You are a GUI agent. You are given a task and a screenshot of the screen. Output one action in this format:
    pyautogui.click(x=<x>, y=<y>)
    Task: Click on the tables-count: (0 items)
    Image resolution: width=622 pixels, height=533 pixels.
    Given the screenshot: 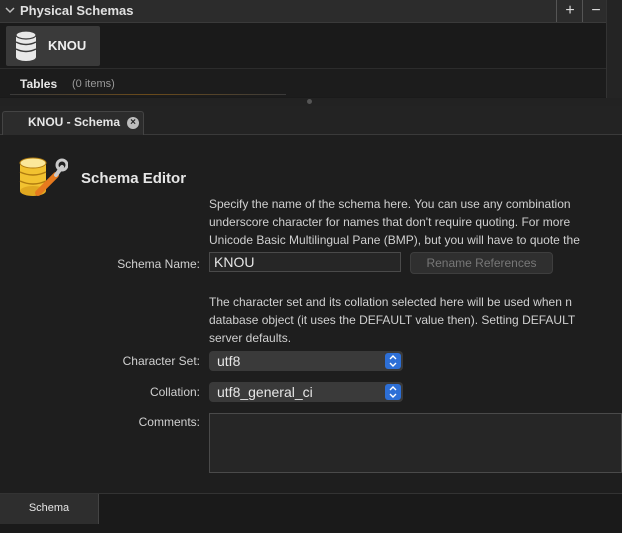 What is the action you would take?
    pyautogui.click(x=93, y=84)
    